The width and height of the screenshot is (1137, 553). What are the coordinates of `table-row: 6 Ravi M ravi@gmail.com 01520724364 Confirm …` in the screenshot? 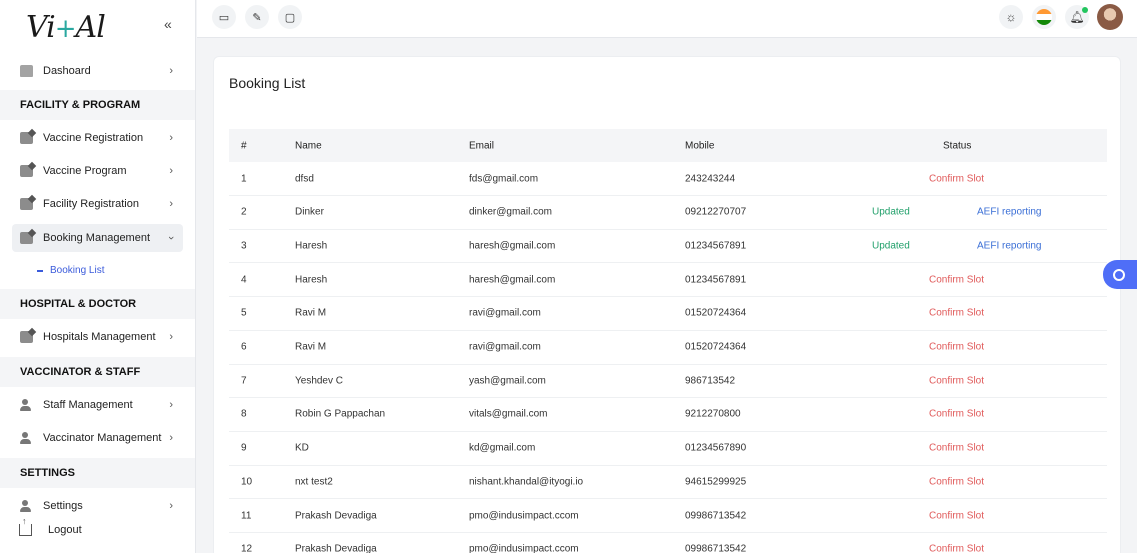 It's located at (668, 348).